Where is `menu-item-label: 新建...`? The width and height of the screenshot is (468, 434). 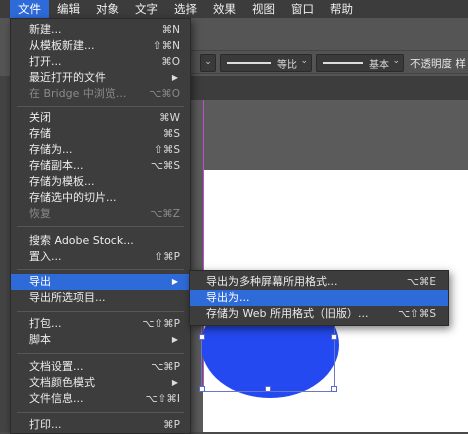
menu-item-label: 新建... is located at coordinates (45, 29).